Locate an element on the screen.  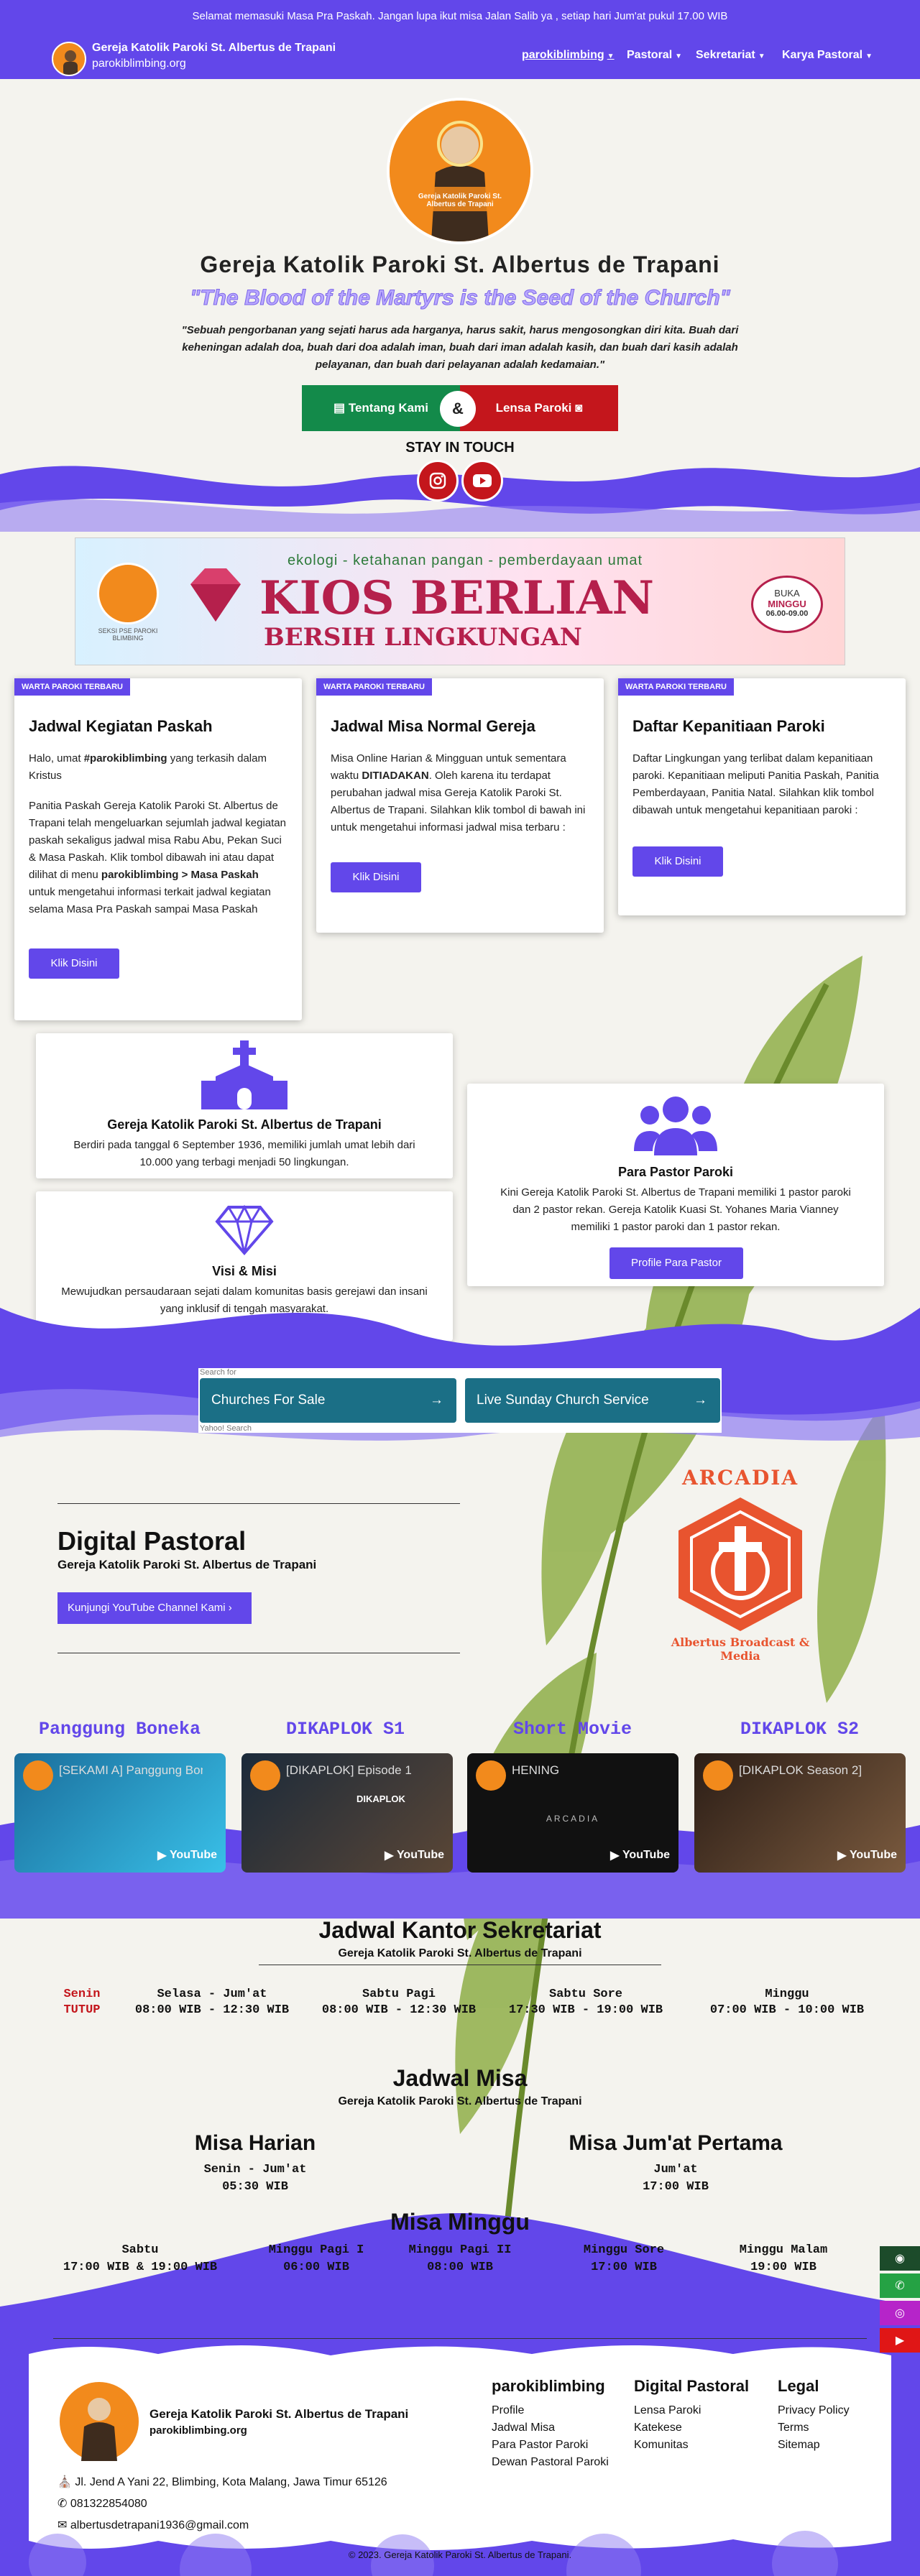
lensa-paroki-button: Lensa Paroki ◙ is located at coordinates (539, 408).